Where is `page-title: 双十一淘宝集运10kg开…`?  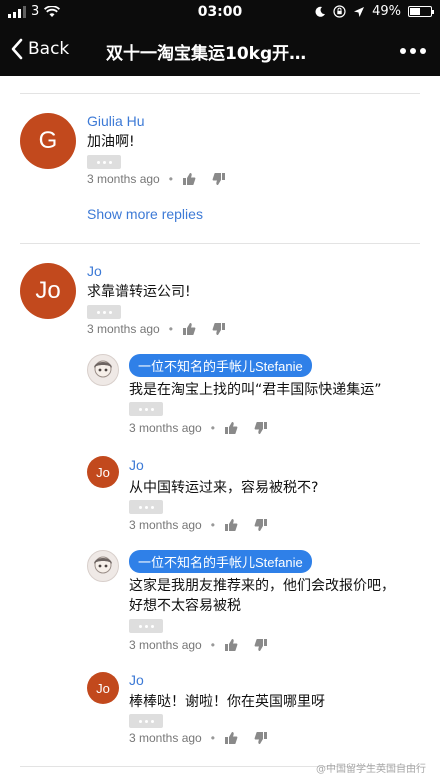
page-title: 双十一淘宝集运10kg开… is located at coordinates (206, 54).